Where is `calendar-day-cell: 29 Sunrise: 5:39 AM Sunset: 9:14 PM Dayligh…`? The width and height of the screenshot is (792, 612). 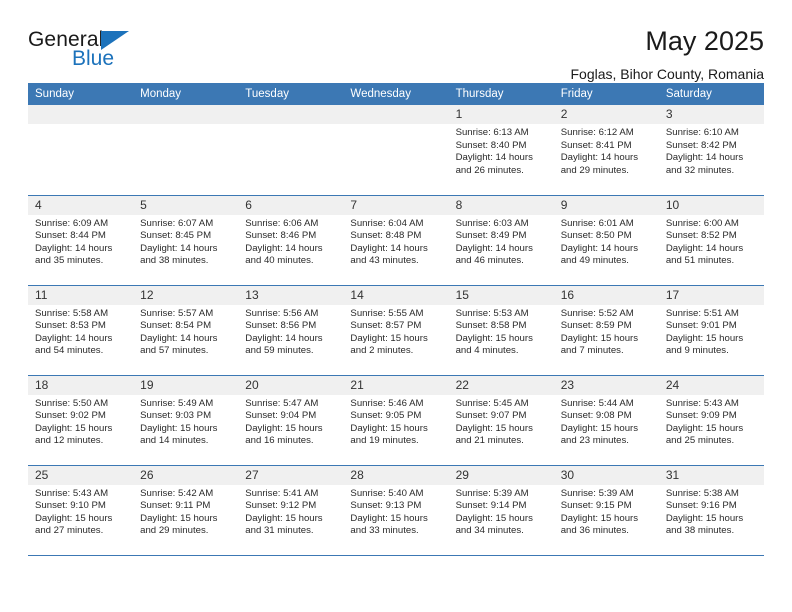
calendar-day-cell: 29 Sunrise: 5:39 AM Sunset: 9:14 PM Dayligh… is located at coordinates (501, 510).